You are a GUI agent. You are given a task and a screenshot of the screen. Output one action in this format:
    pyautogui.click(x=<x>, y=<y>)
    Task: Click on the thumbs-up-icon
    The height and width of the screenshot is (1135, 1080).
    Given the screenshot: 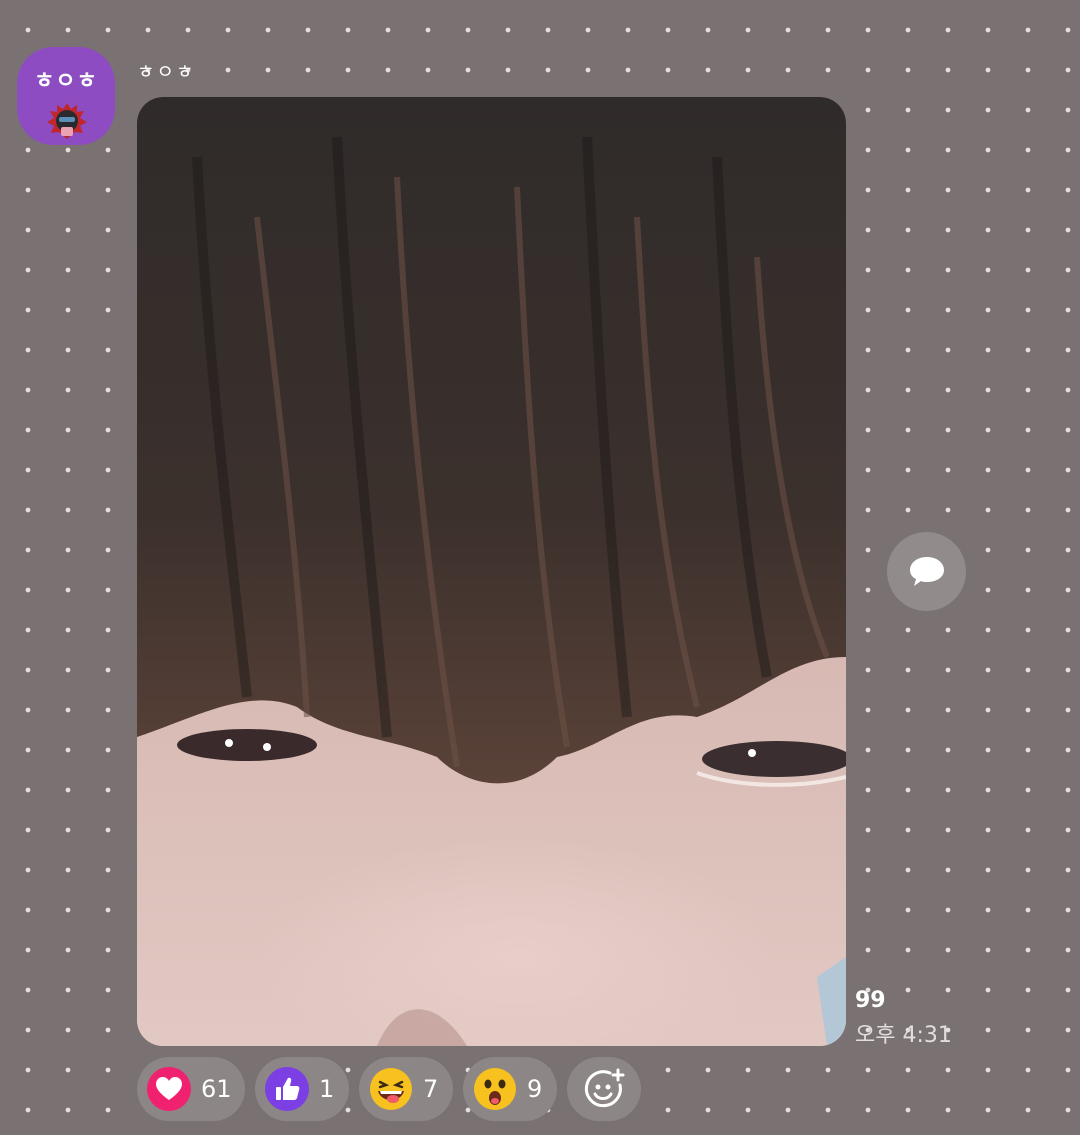 What is the action you would take?
    pyautogui.click(x=287, y=1089)
    